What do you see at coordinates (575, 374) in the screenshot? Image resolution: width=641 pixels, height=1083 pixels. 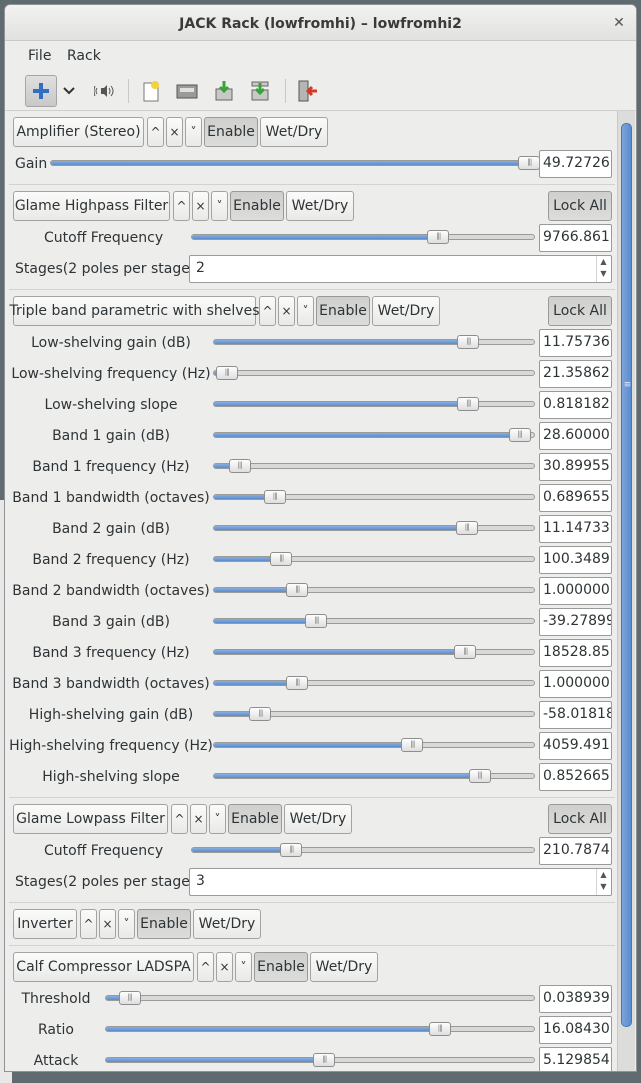 I see `control-value-field: 21.35862` at bounding box center [575, 374].